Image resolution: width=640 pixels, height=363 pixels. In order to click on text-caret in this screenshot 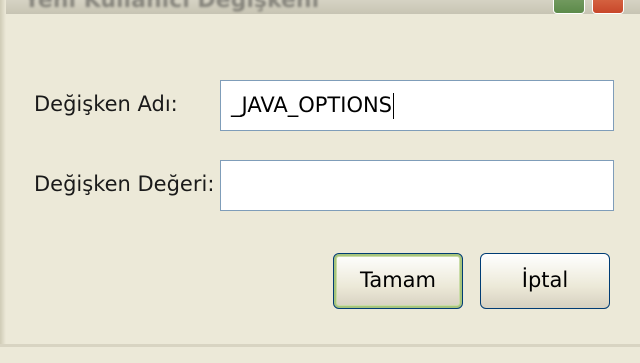, I will do `click(394, 106)`.